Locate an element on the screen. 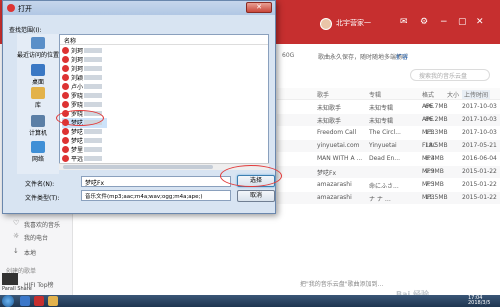 The height and width of the screenshot is (307, 500). table-row: 未知歌手 未知专辑 APE 86.2MB 2017-10-03 is located at coordinates (388, 120).